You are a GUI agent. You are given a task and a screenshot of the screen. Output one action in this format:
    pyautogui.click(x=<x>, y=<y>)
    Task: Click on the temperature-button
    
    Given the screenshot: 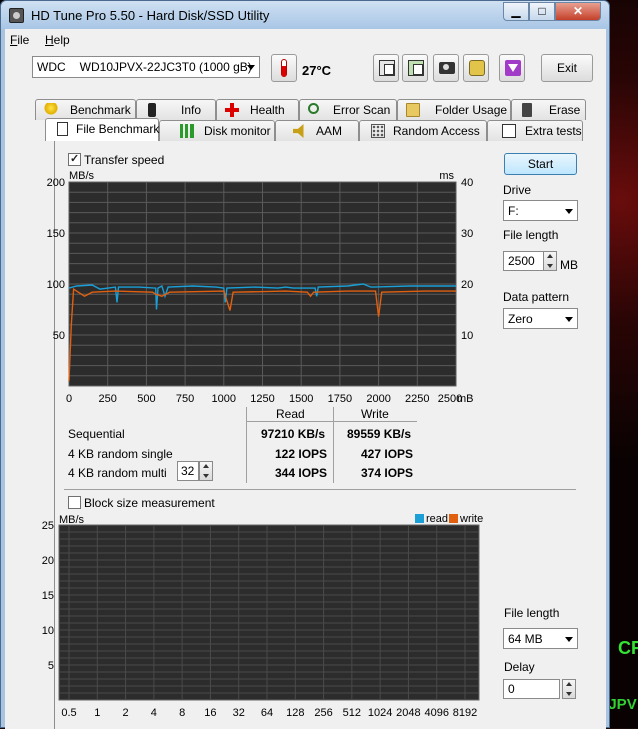 What is the action you would take?
    pyautogui.click(x=284, y=68)
    